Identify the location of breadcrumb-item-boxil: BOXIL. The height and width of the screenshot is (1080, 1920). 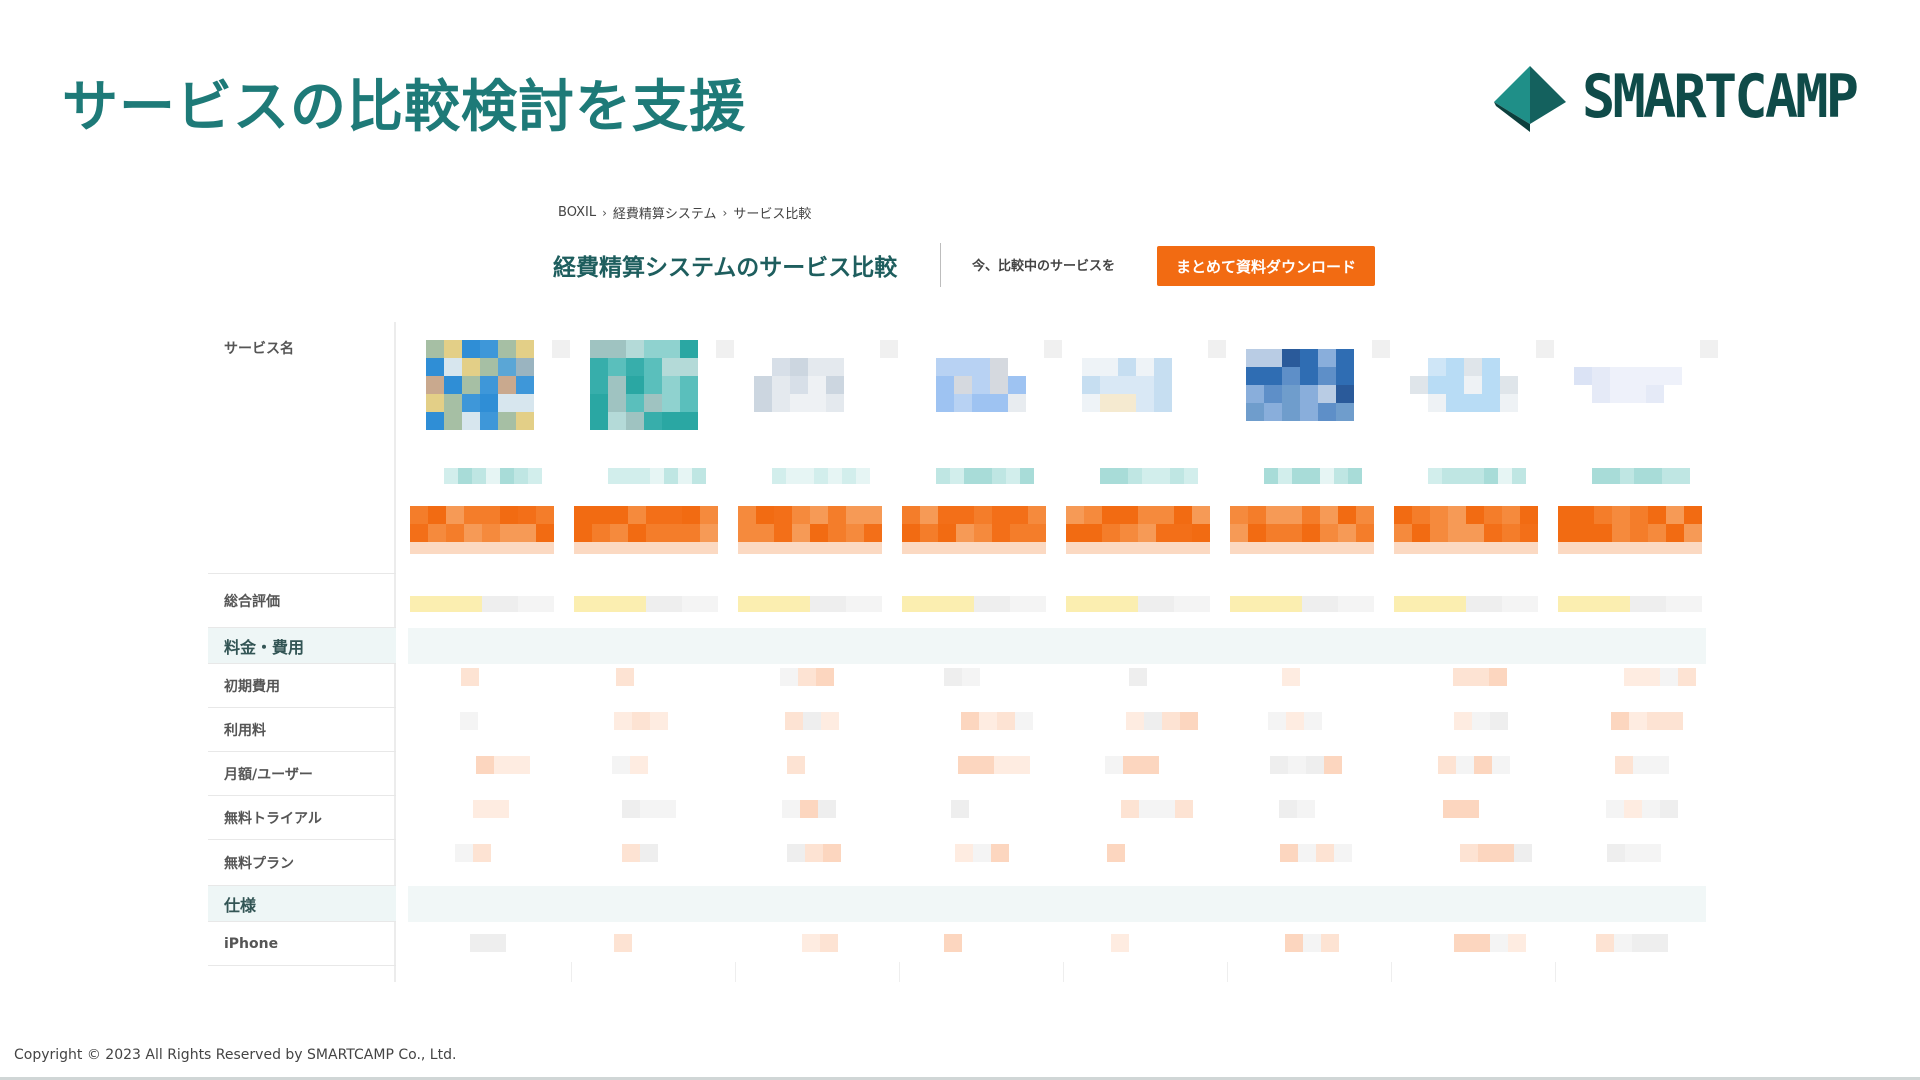
(577, 212).